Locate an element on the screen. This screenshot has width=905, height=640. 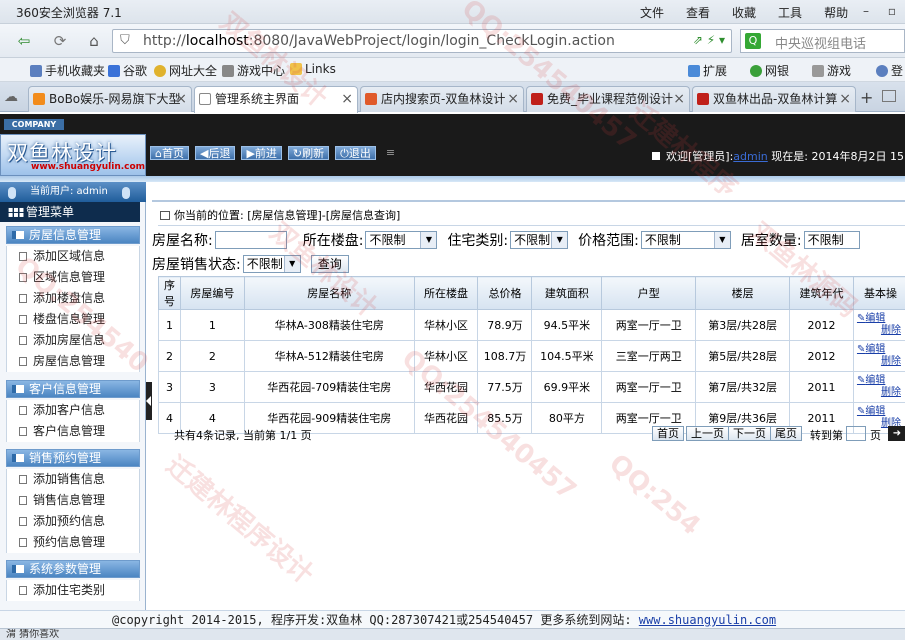
maximize-icon: ▫ is located at coordinates (892, 11).